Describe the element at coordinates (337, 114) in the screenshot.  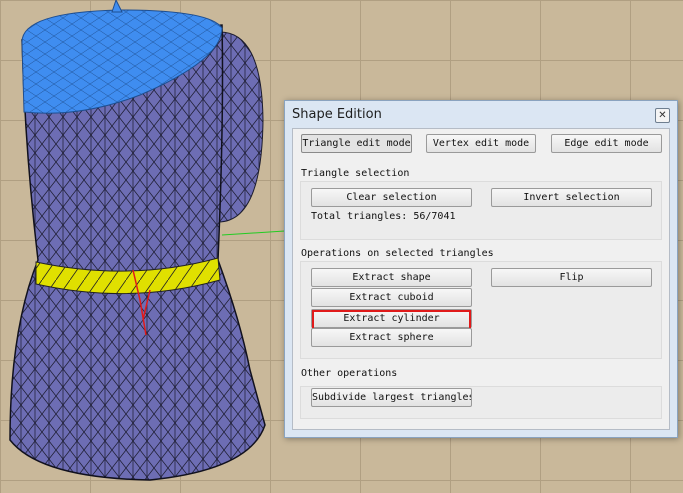
I see `dialog-title: Shape Edition` at that location.